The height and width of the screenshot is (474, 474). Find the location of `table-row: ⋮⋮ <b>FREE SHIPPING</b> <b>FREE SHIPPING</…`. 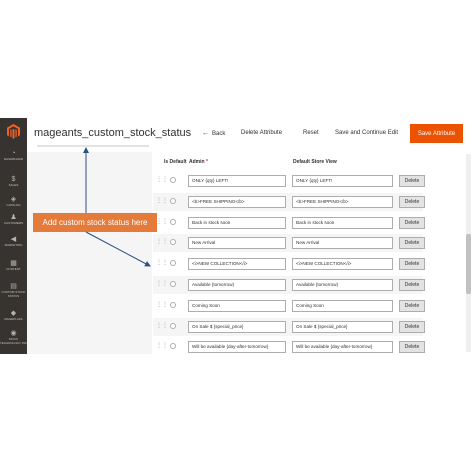

table-row: ⋮⋮ <b>FREE SHIPPING</b> <b>FREE SHIPPING</… is located at coordinates (289, 201).